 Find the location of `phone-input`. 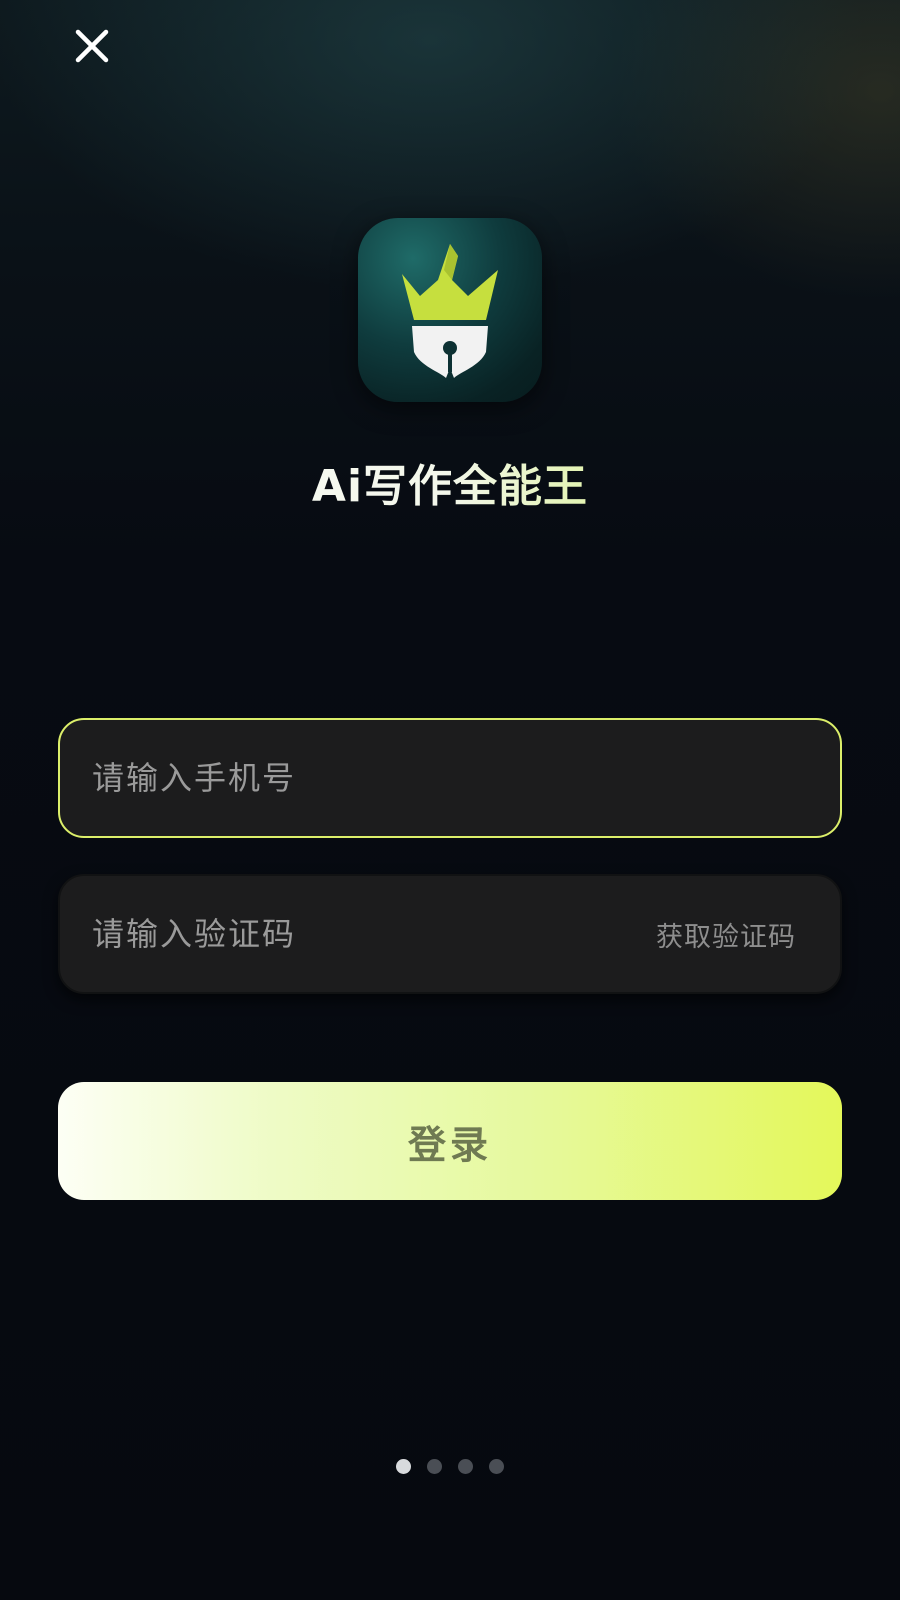

phone-input is located at coordinates (450, 778).